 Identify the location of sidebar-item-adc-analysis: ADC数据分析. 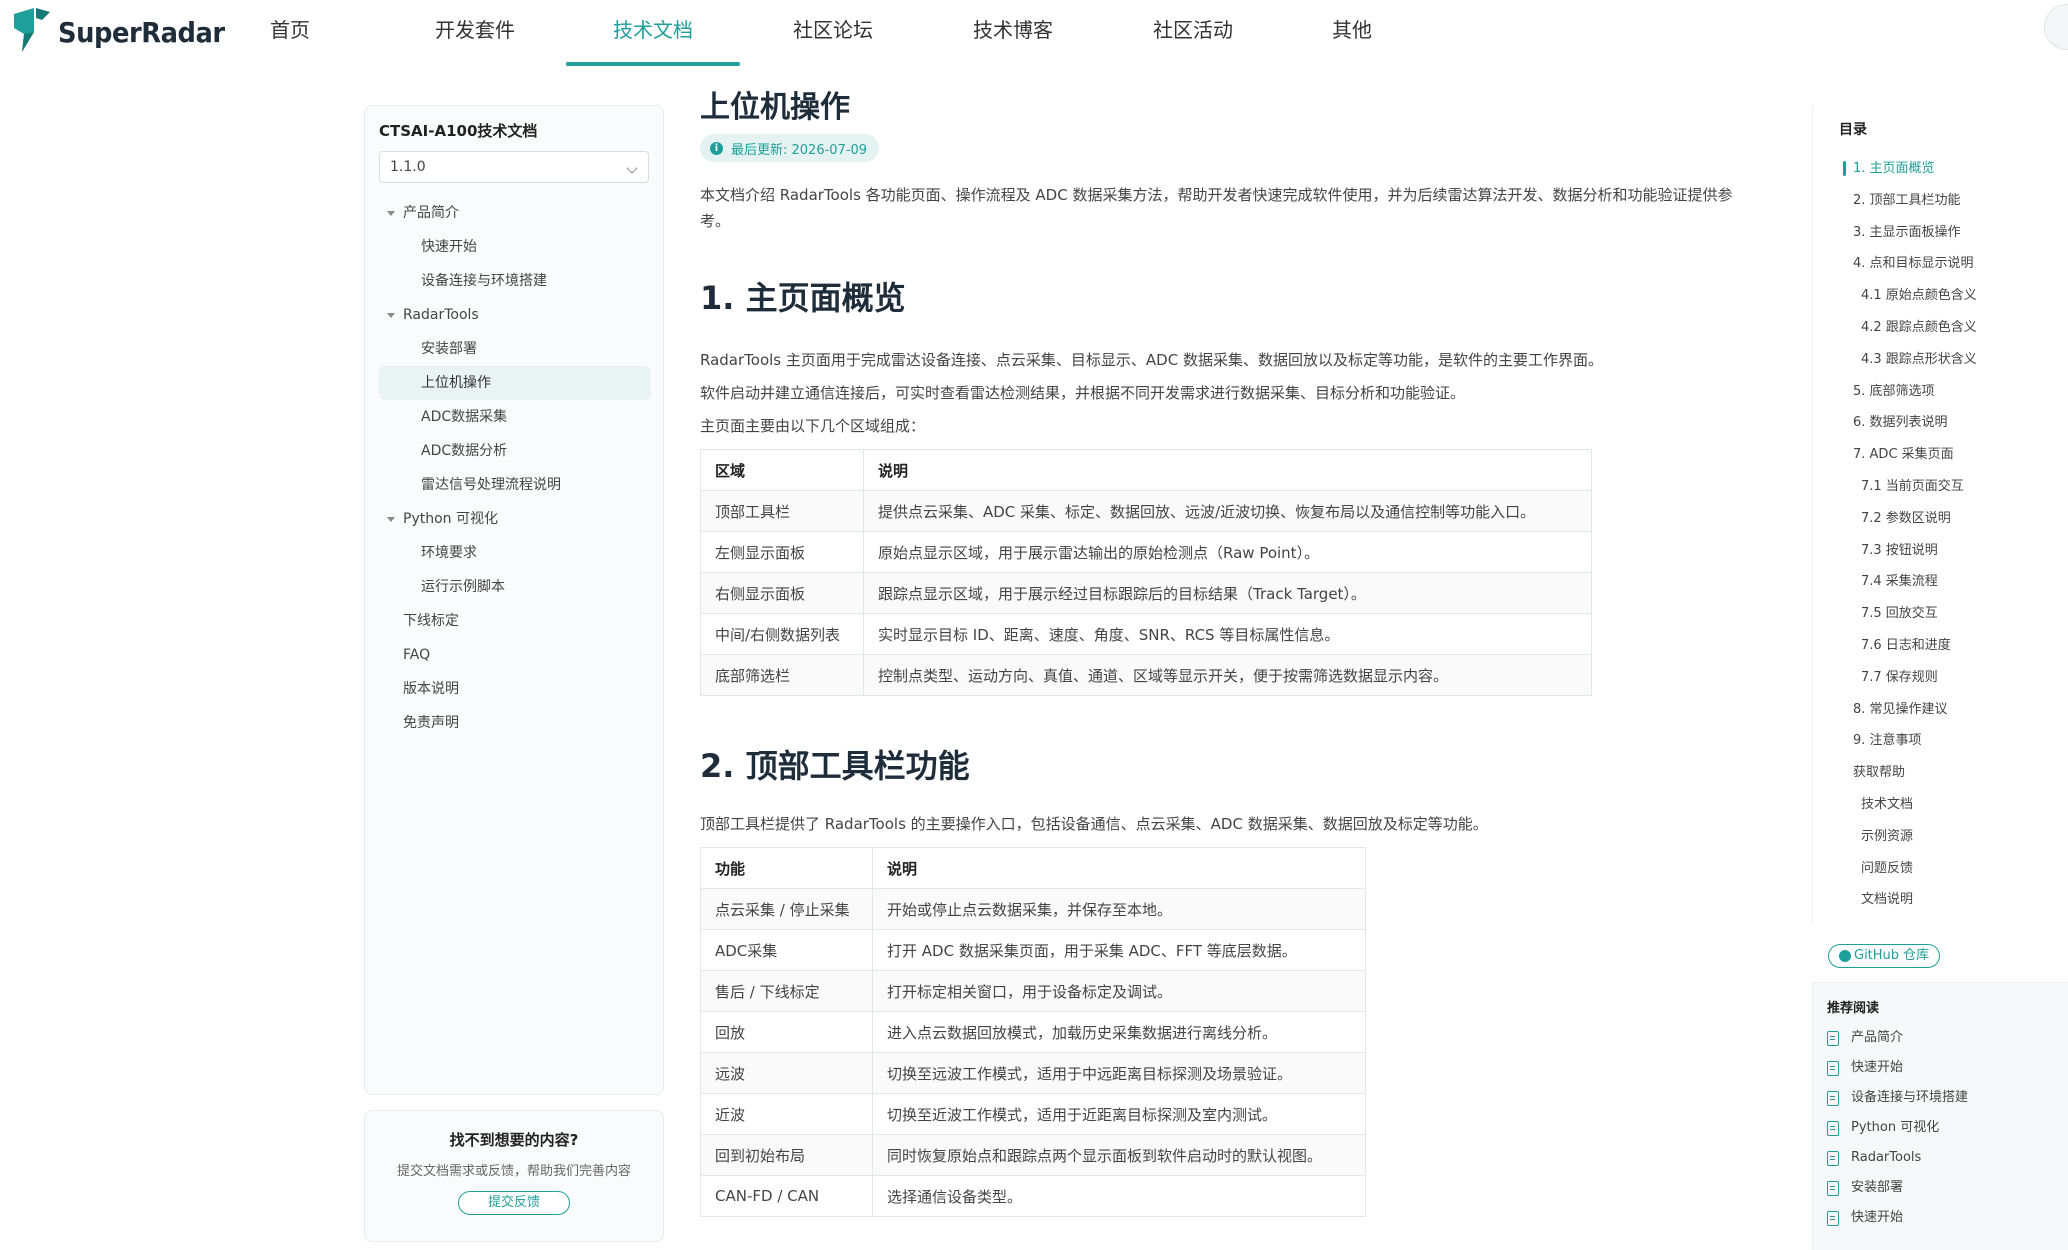
(515, 451).